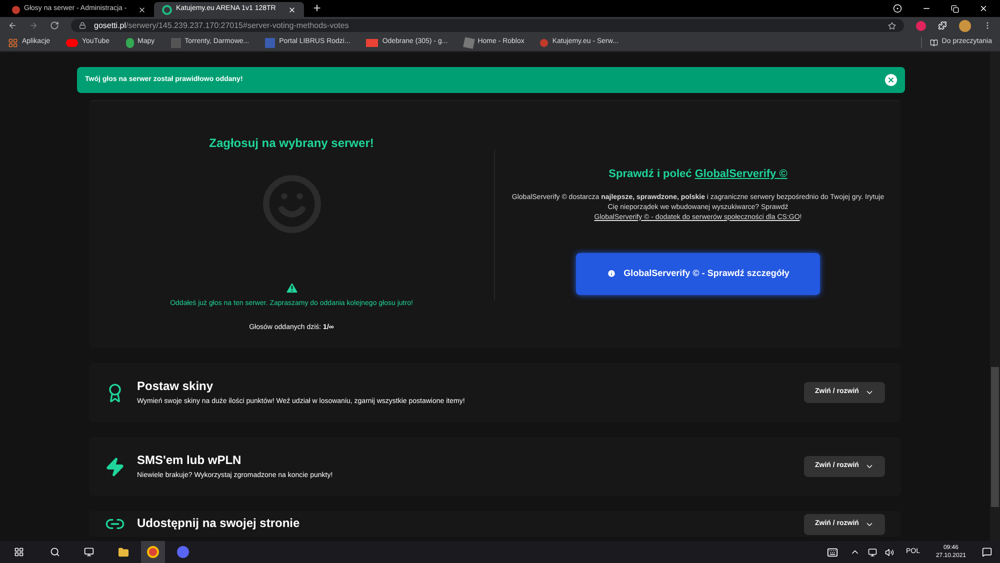  I want to click on vote-heading: Zagłosuj na wybrany serwer!, so click(291, 143).